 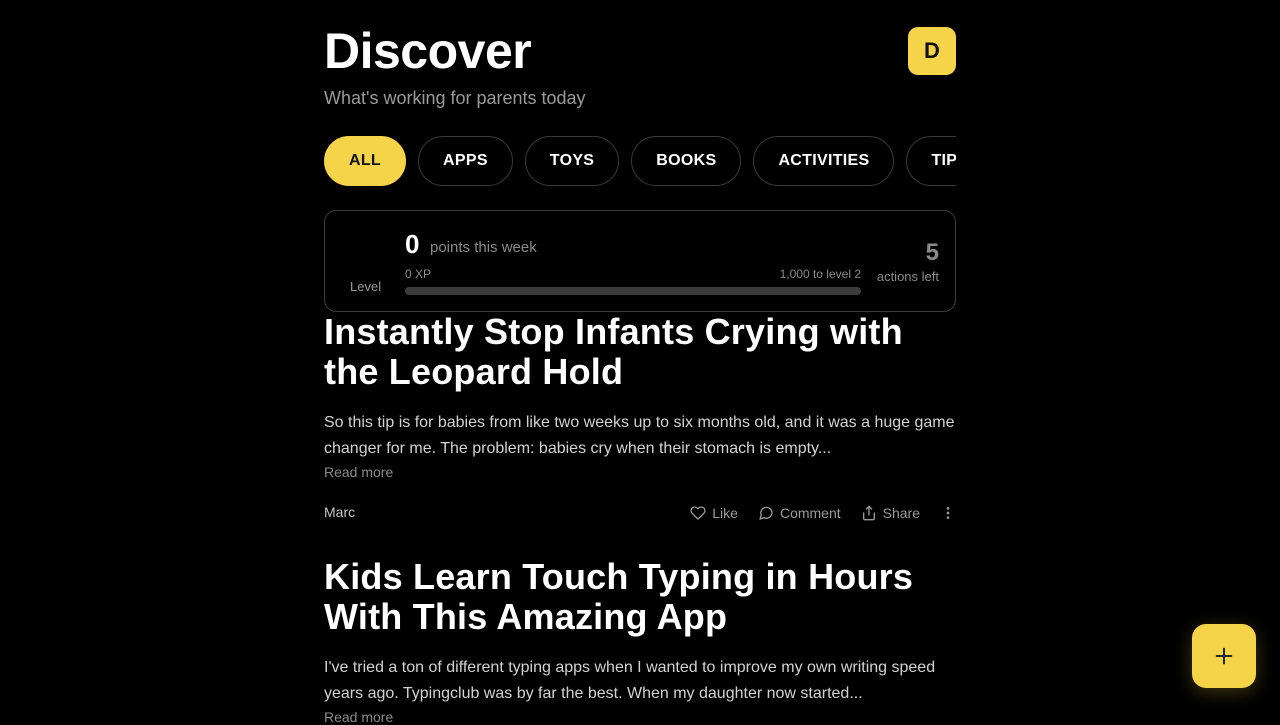 I want to click on filter-chip-toys: TOYS, so click(x=572, y=161).